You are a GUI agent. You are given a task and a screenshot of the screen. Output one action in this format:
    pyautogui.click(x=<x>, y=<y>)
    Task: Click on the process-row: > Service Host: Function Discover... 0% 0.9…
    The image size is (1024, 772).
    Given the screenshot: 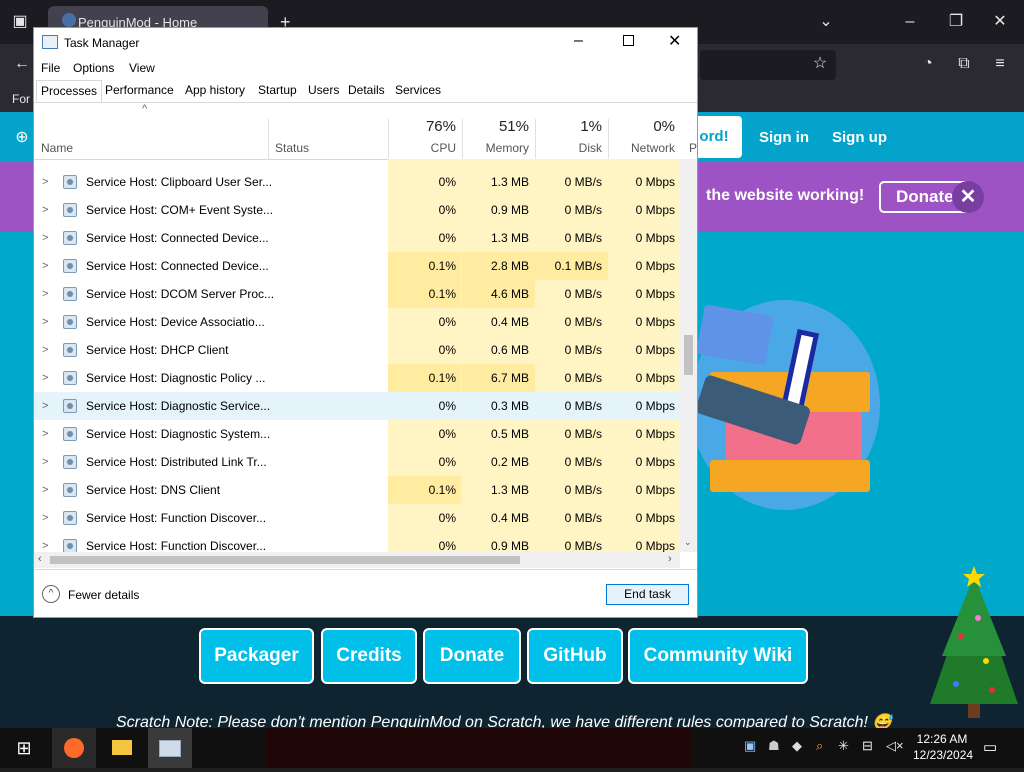 What is the action you would take?
    pyautogui.click(x=357, y=542)
    